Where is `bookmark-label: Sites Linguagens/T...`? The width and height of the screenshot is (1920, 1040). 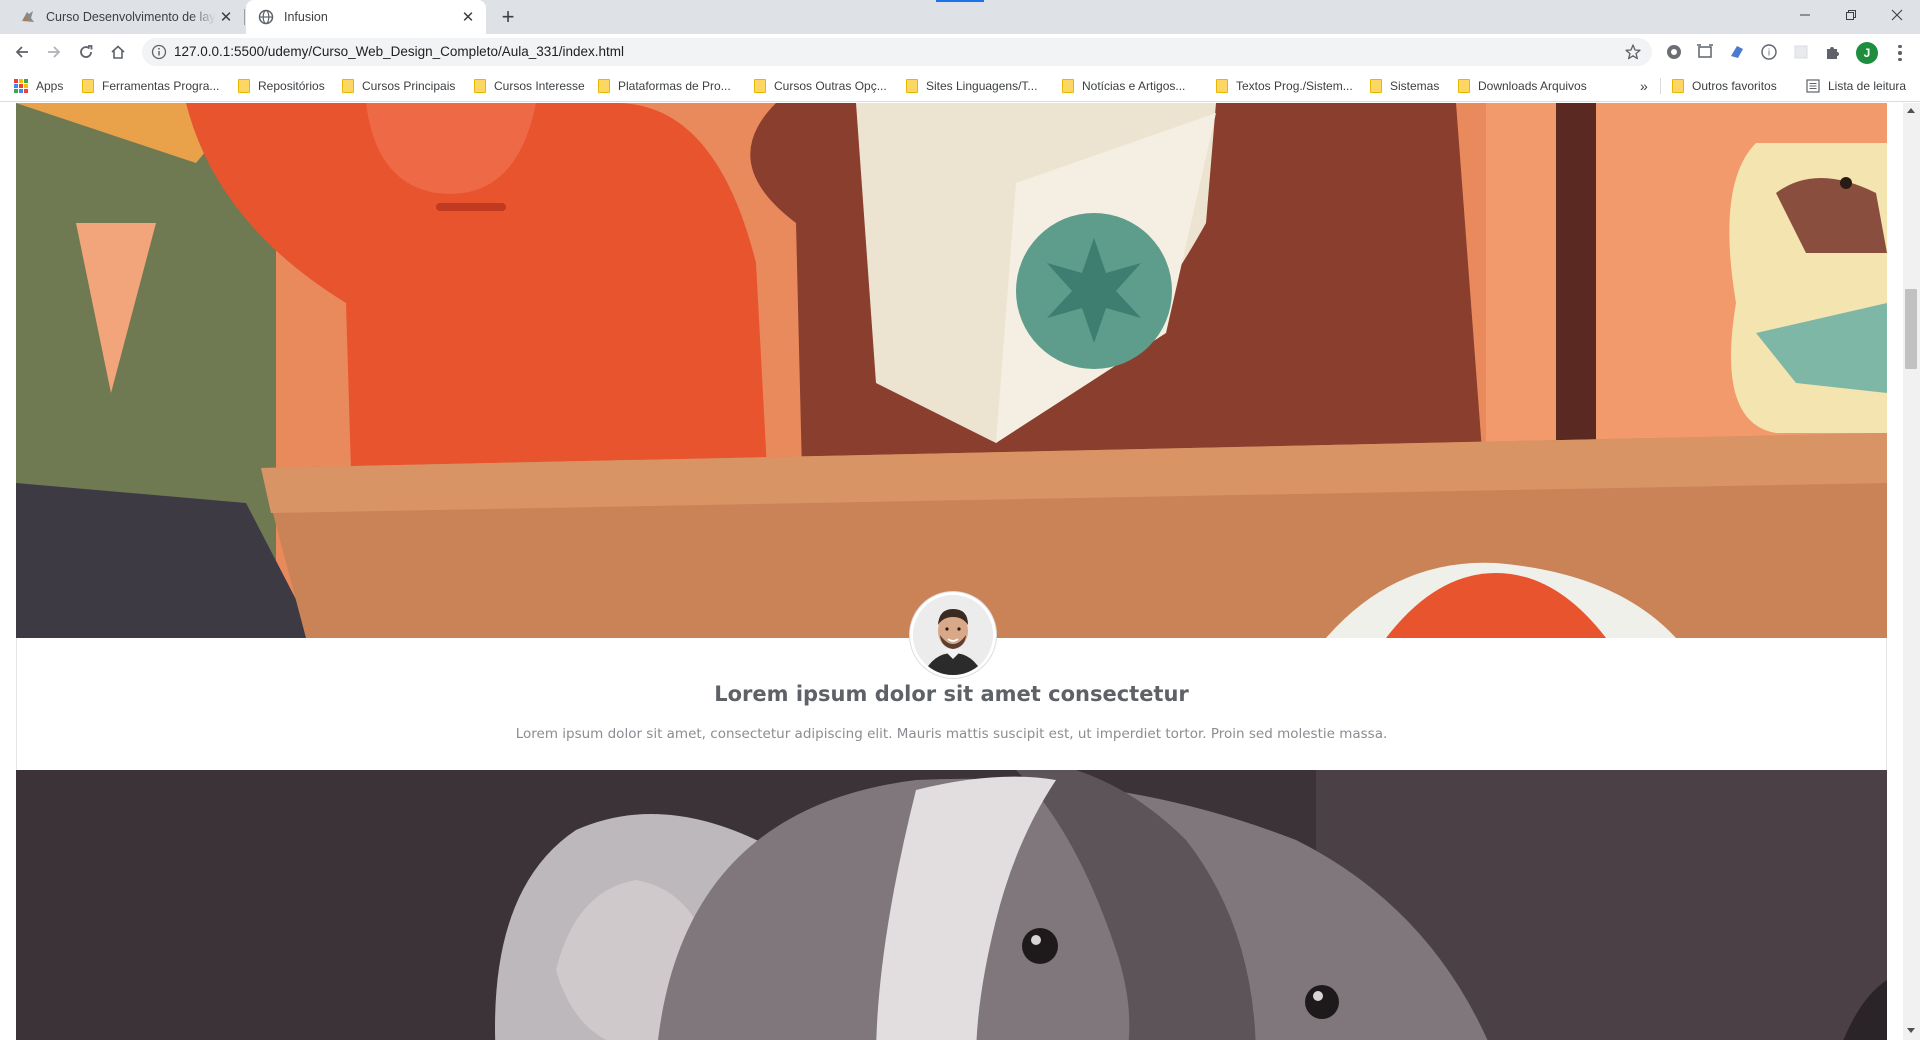 bookmark-label: Sites Linguagens/T... is located at coordinates (982, 85).